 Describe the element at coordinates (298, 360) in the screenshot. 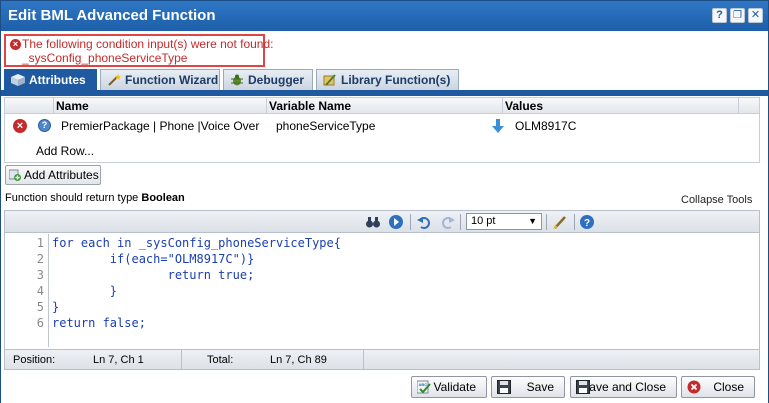

I see `total-value: Ln 7, Ch 89` at that location.